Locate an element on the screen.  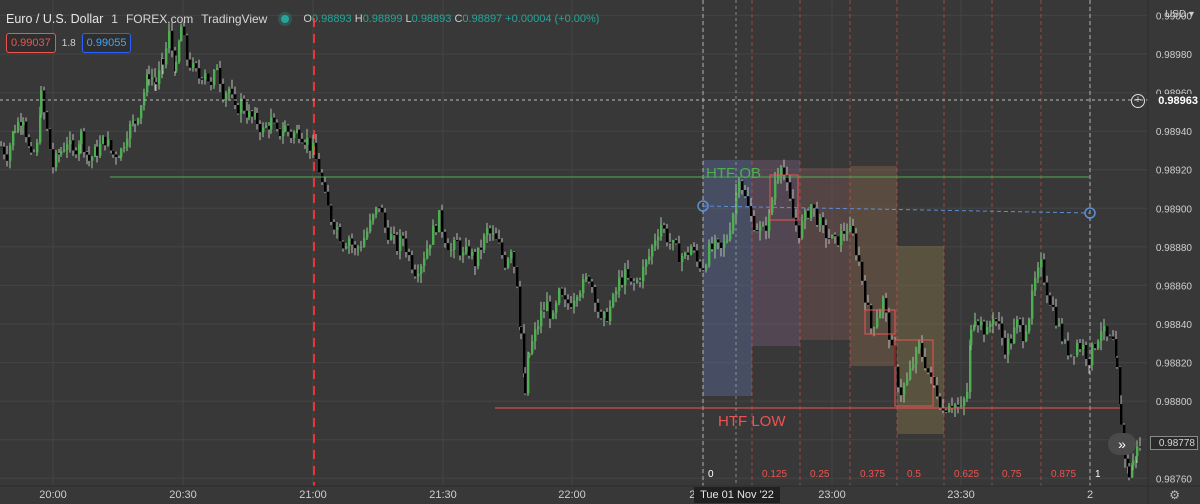
interval-label: 1 is located at coordinates (114, 19).